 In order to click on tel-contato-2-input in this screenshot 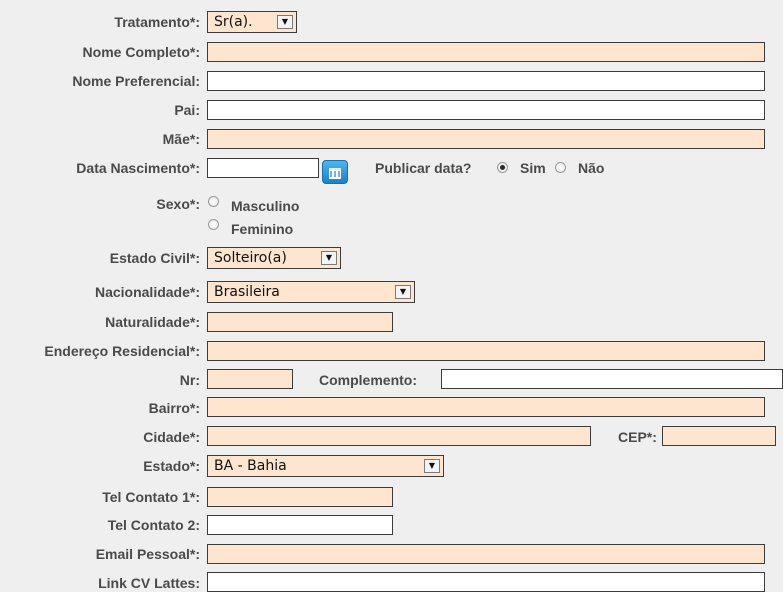, I will do `click(300, 525)`.